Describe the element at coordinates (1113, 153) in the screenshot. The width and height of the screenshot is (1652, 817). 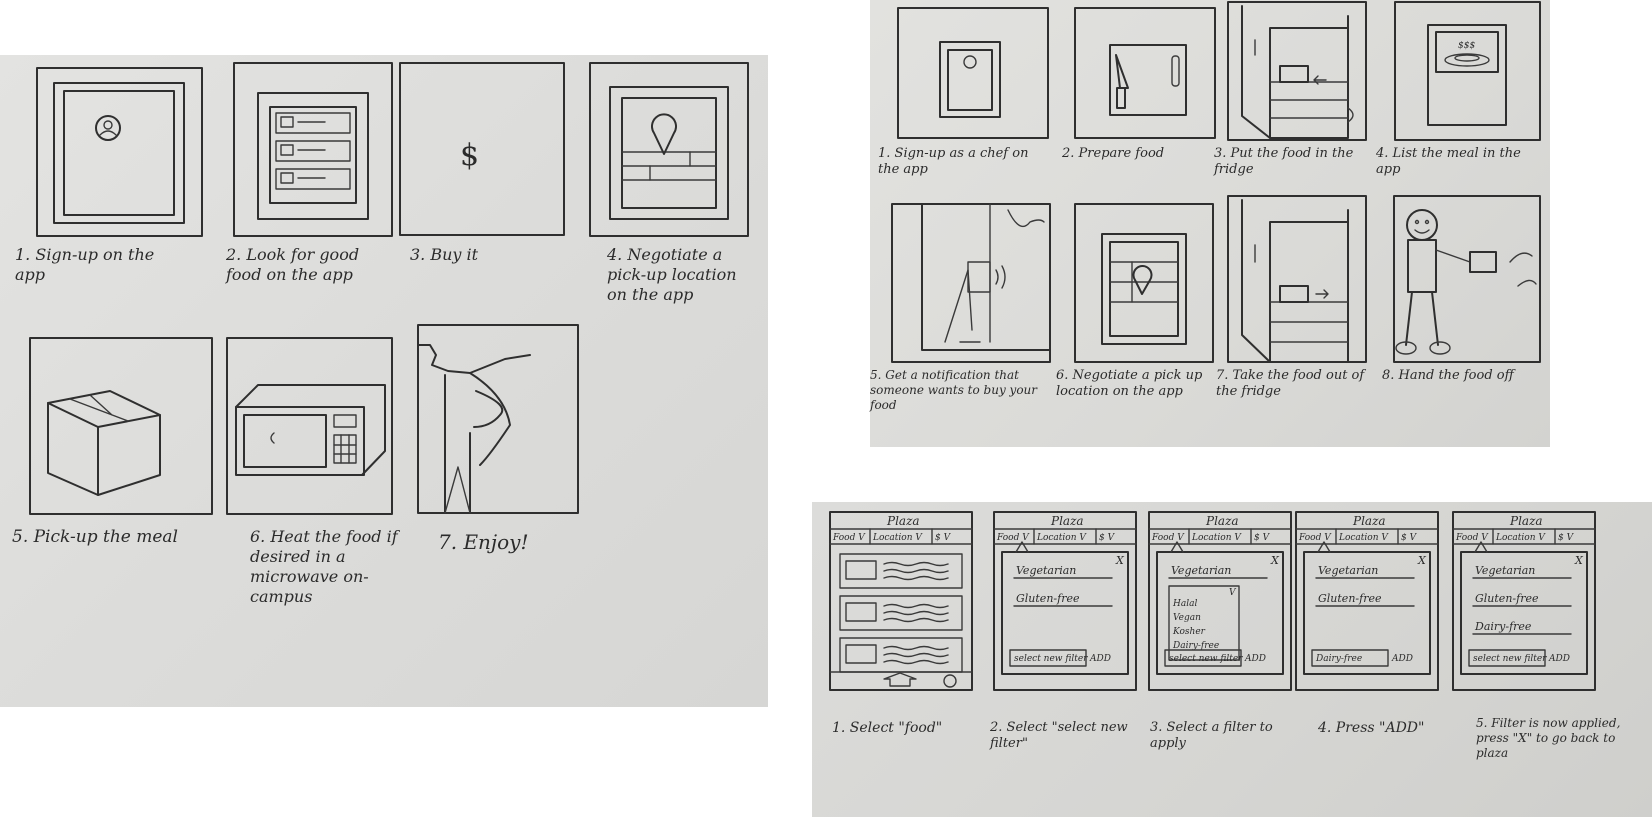
I see `chef-caption-2: 2. Prepare food` at that location.